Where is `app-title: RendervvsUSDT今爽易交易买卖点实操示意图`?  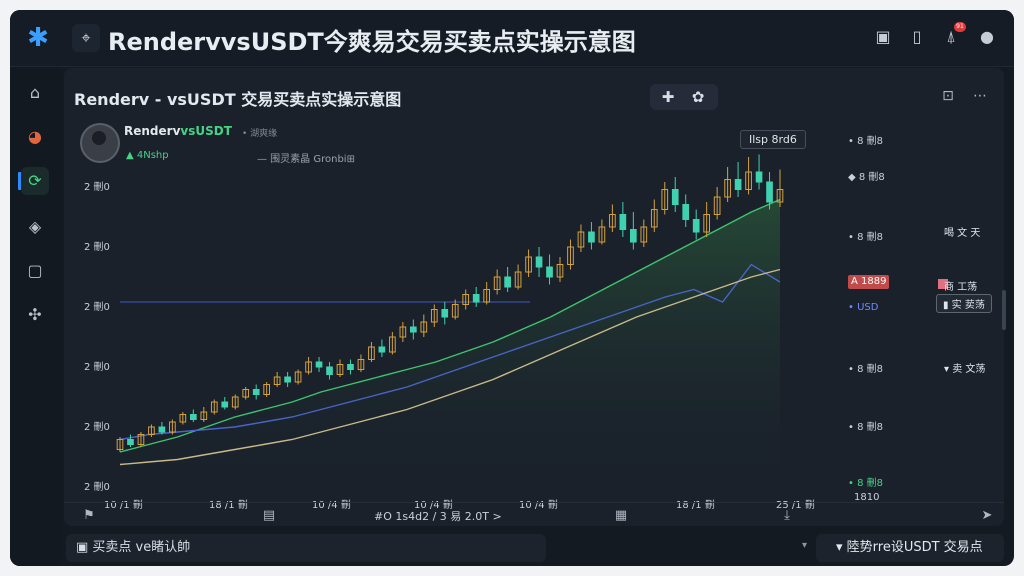 app-title: RendervvsUSDT今爽易交易买卖点实操示意图 is located at coordinates (372, 42).